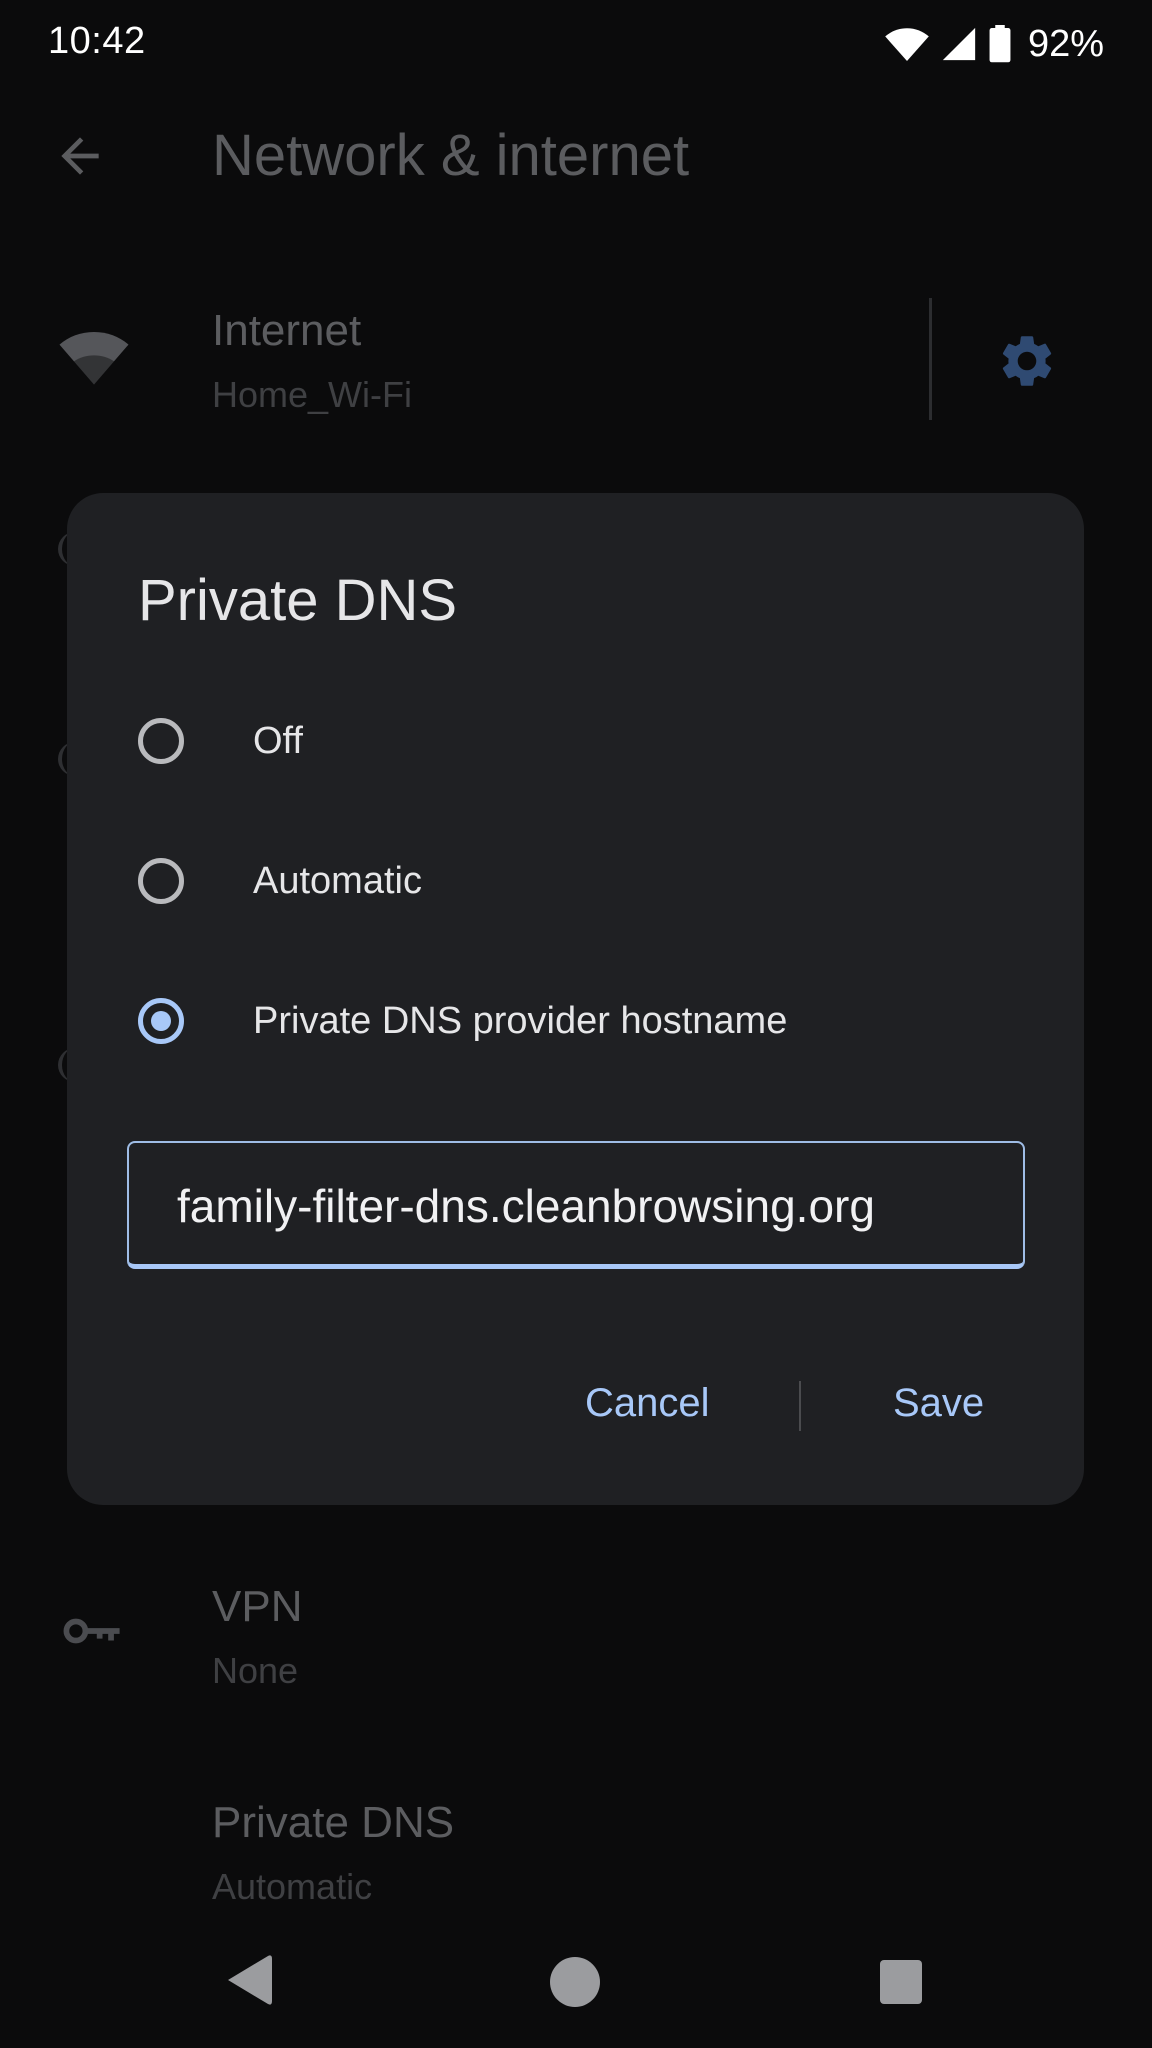  What do you see at coordinates (249, 1982) in the screenshot?
I see `back-nav-icon` at bounding box center [249, 1982].